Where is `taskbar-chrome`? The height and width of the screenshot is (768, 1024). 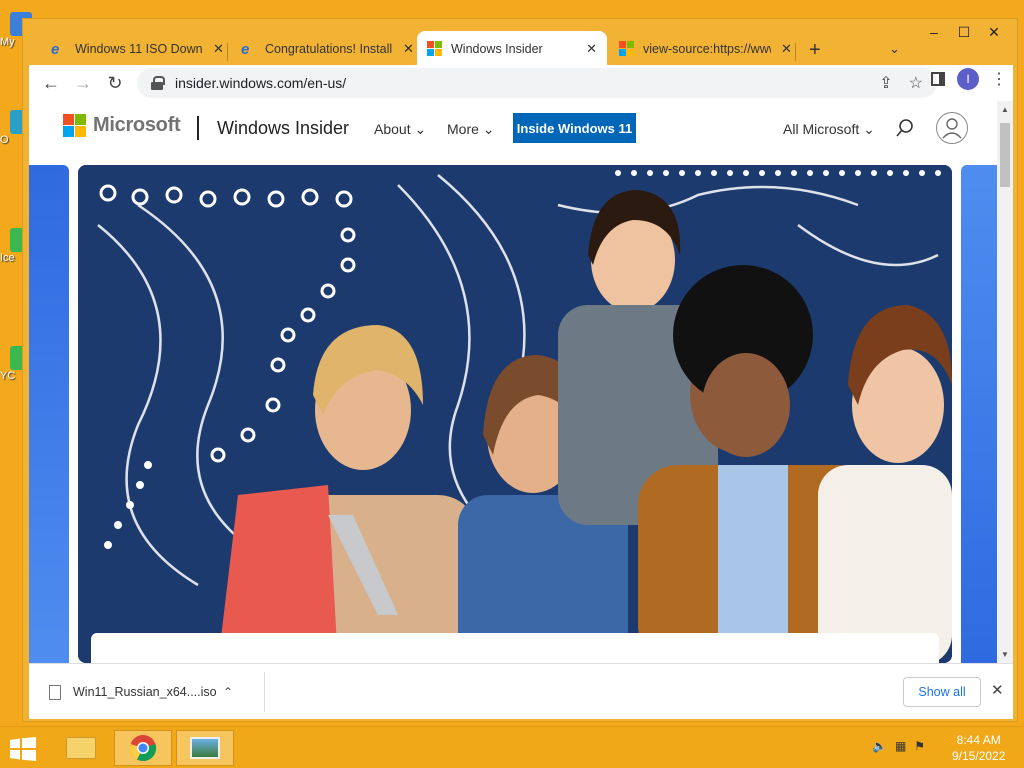
taskbar-chrome is located at coordinates (143, 748).